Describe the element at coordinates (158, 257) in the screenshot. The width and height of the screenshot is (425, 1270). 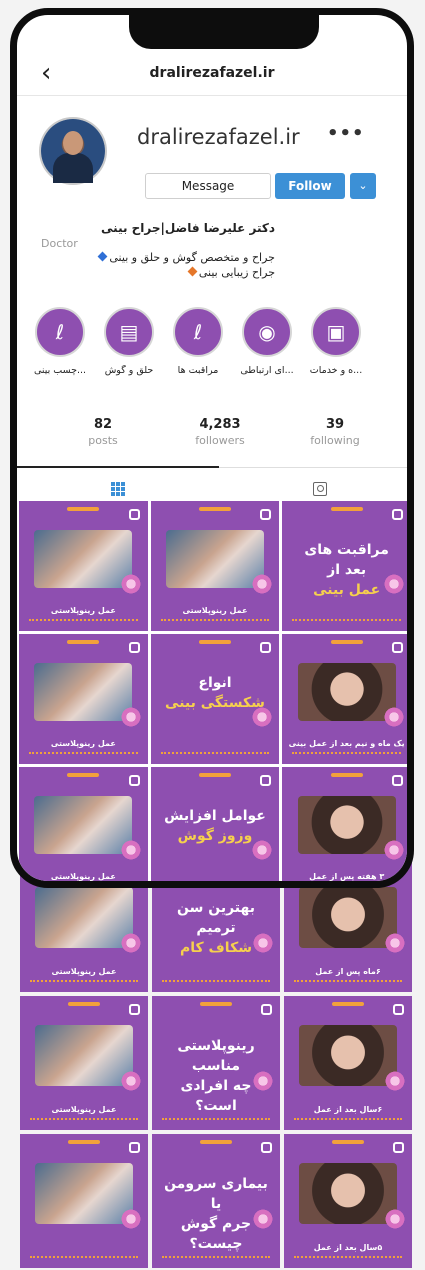
I see `bio-line-1: جراح و متخصص گوش و حلق و بینی` at that location.